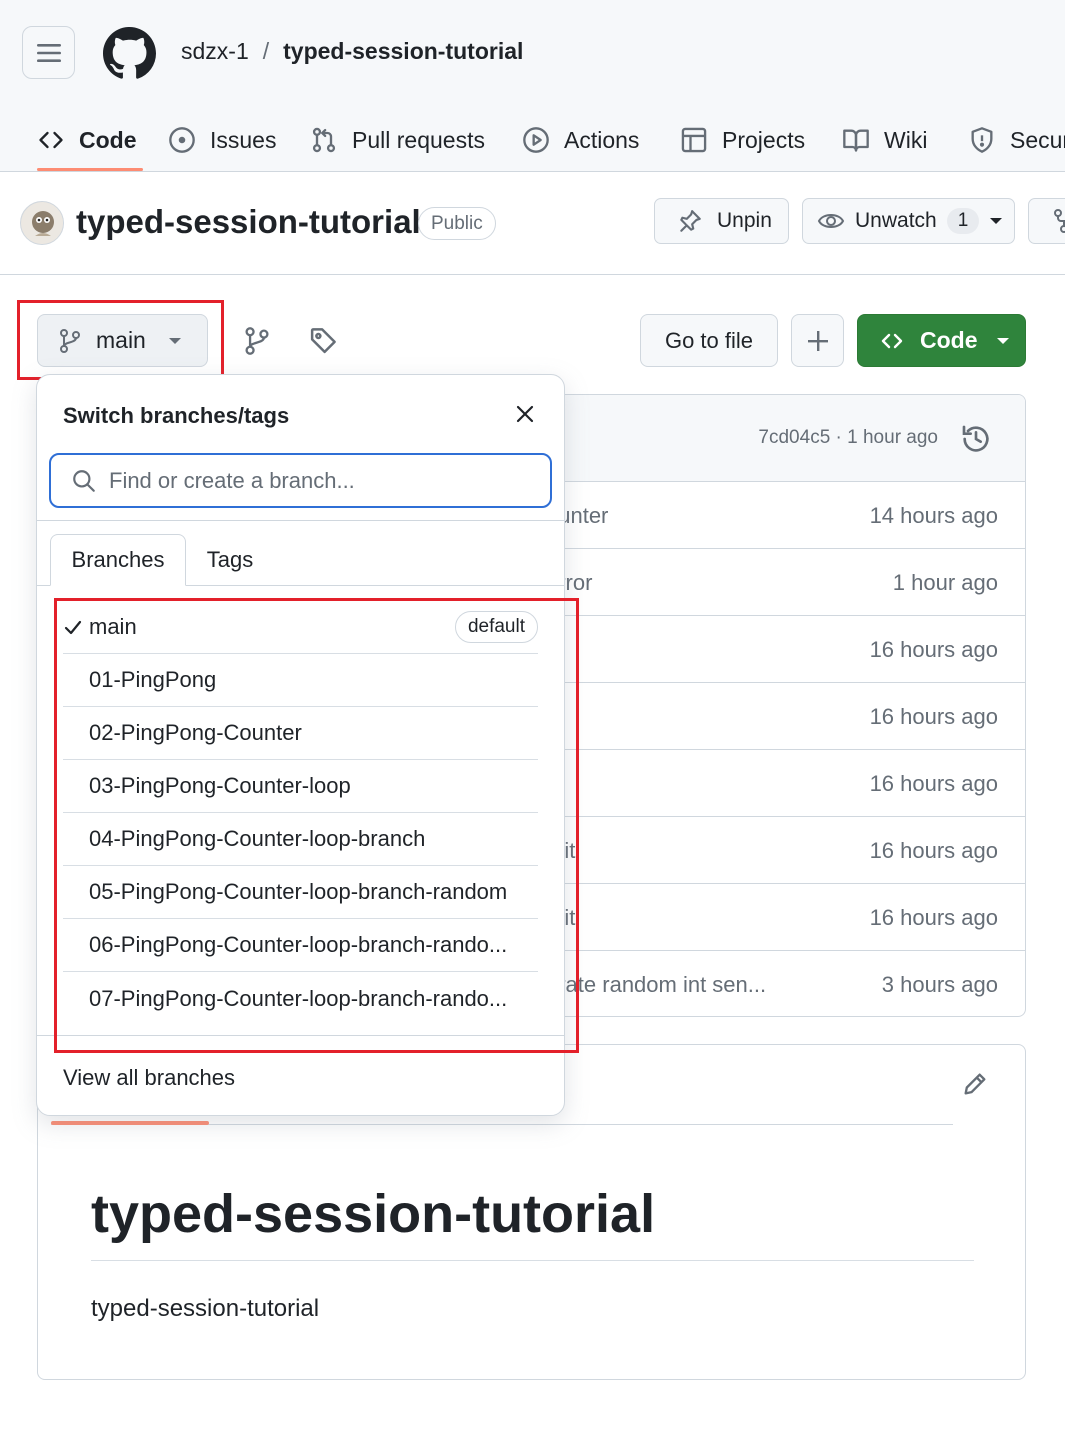 This screenshot has width=1065, height=1429. I want to click on branch-search-input, so click(309, 480).